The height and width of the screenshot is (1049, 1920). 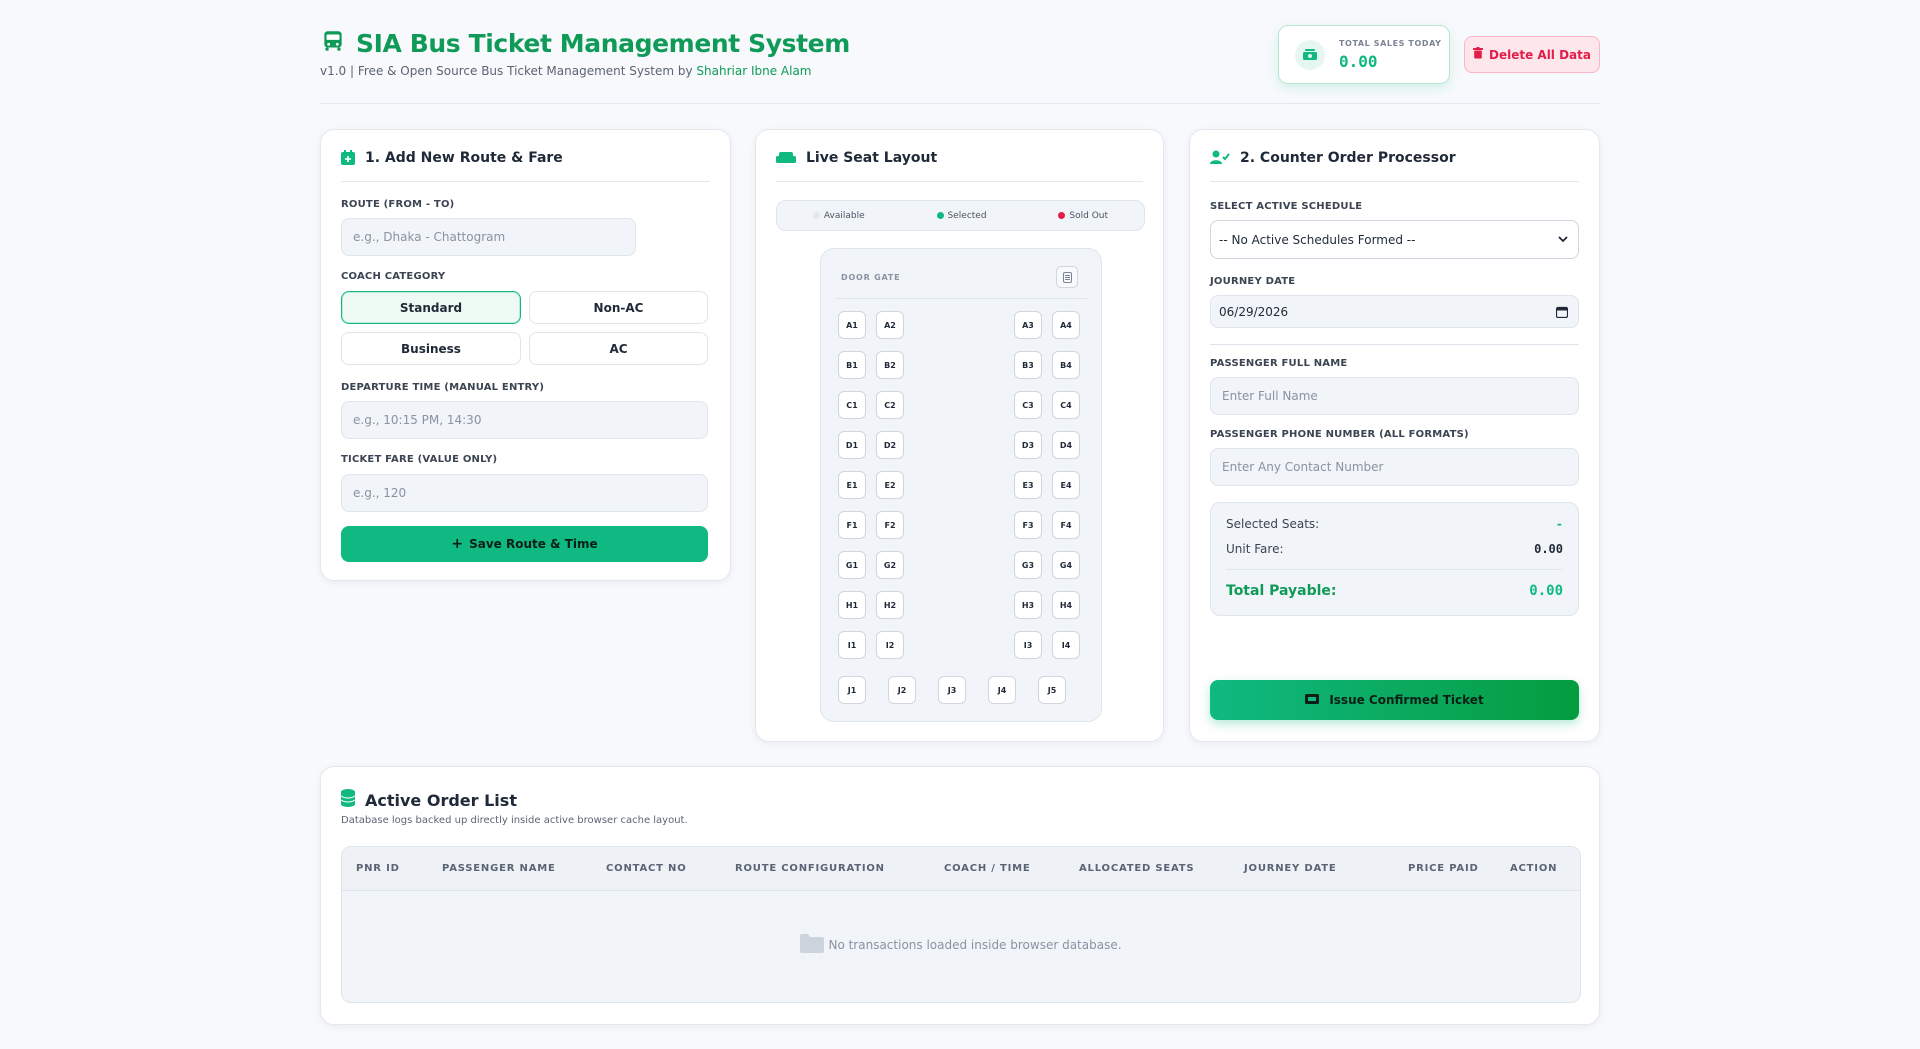 I want to click on sofa-icon, so click(x=786, y=159).